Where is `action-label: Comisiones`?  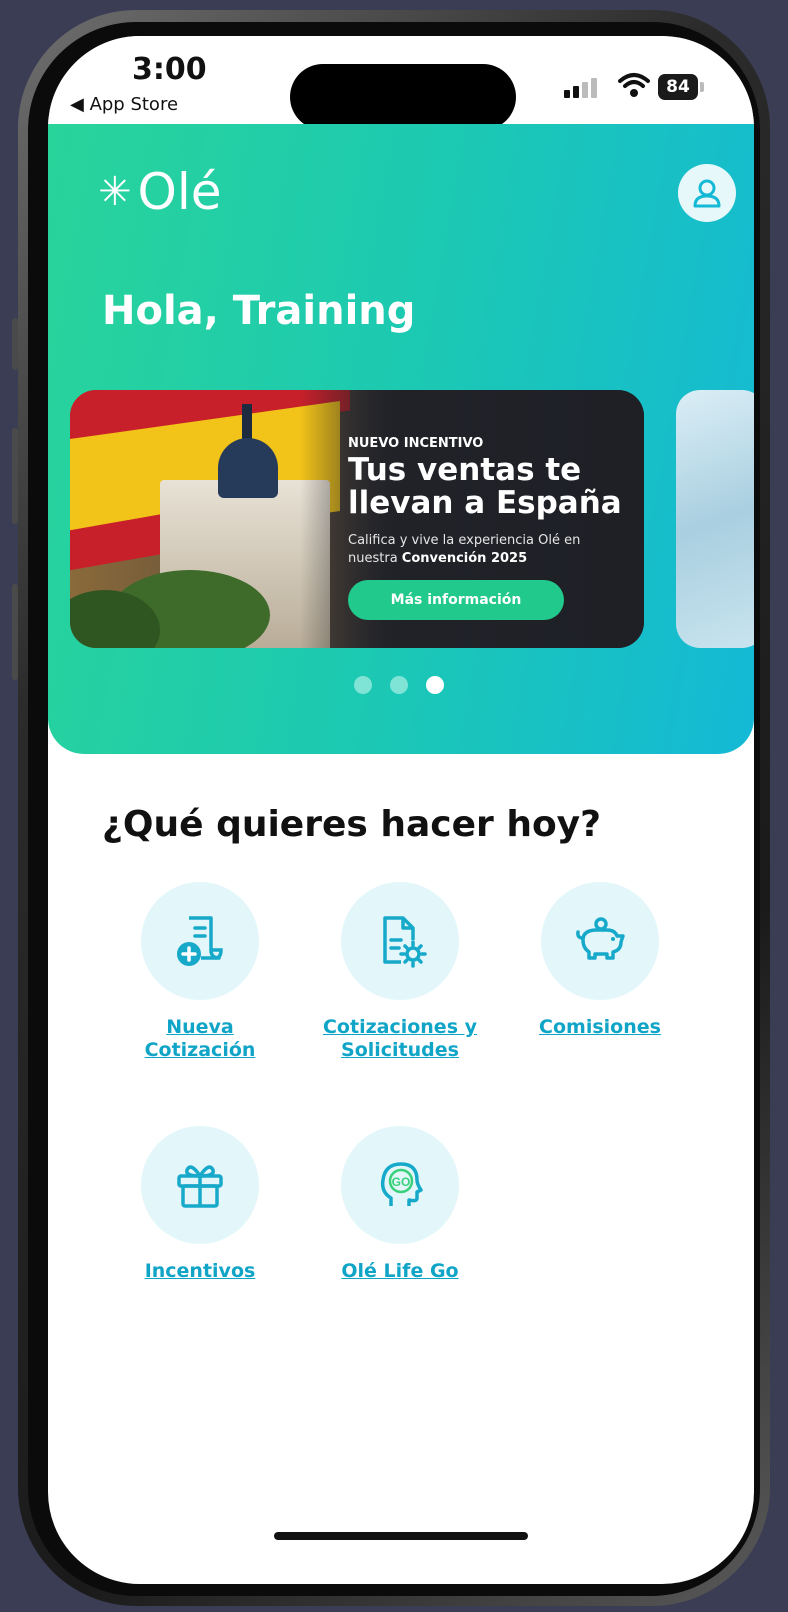 action-label: Comisiones is located at coordinates (600, 1027).